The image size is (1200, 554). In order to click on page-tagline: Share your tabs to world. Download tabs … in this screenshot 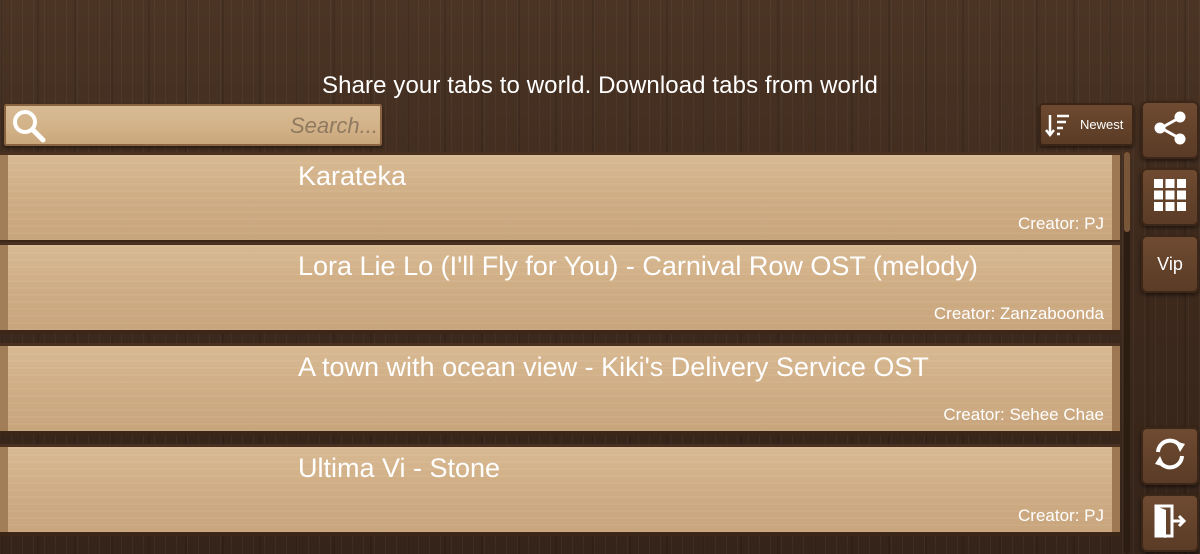, I will do `click(600, 85)`.